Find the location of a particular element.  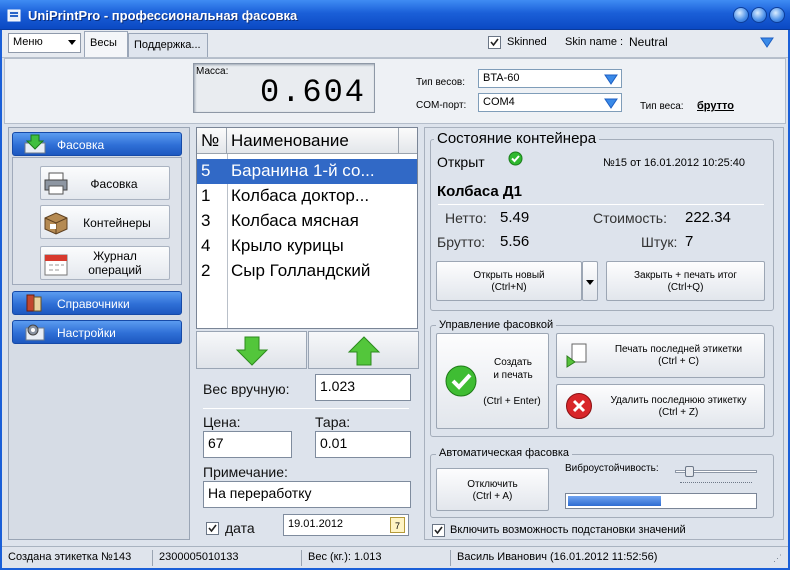

tare-input: 0.01 is located at coordinates (363, 444).